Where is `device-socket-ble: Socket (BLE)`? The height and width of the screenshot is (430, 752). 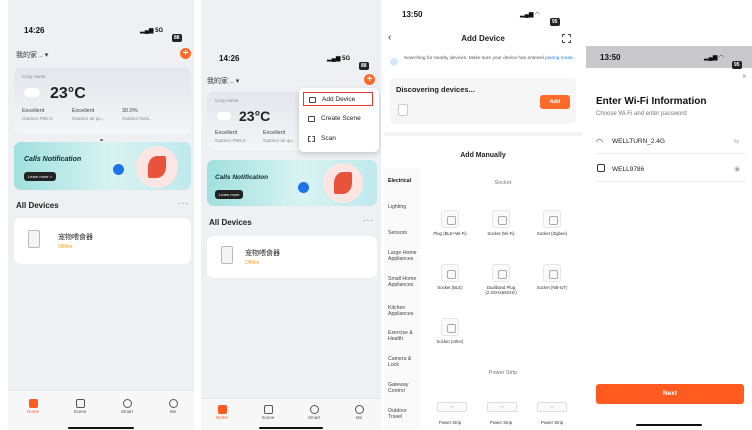 device-socket-ble: Socket (BLE) is located at coordinates (450, 277).